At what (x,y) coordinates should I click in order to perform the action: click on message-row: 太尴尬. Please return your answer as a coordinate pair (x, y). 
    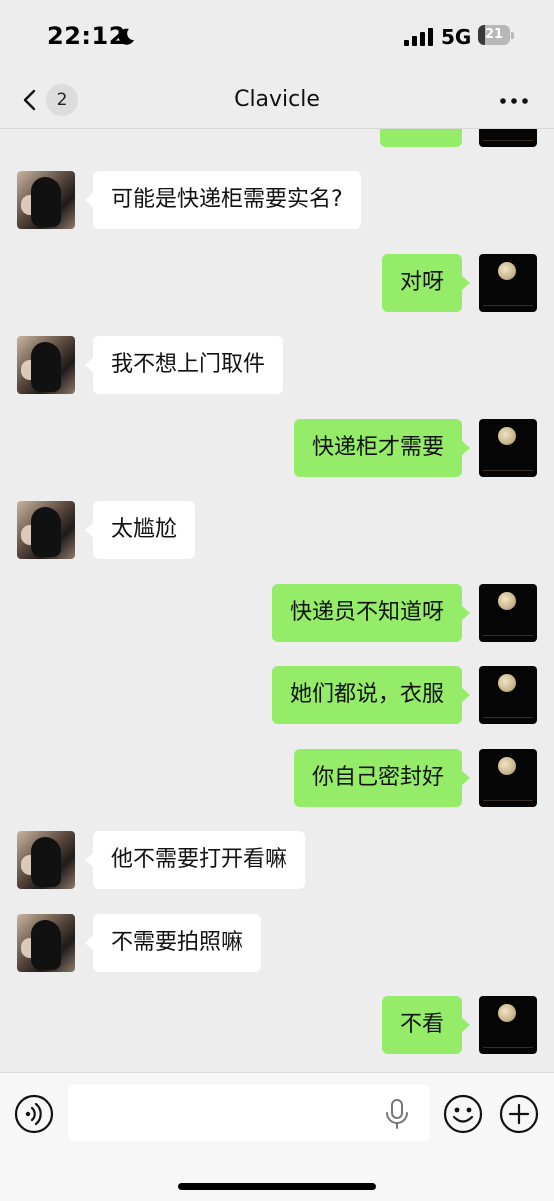
    Looking at the image, I should click on (277, 530).